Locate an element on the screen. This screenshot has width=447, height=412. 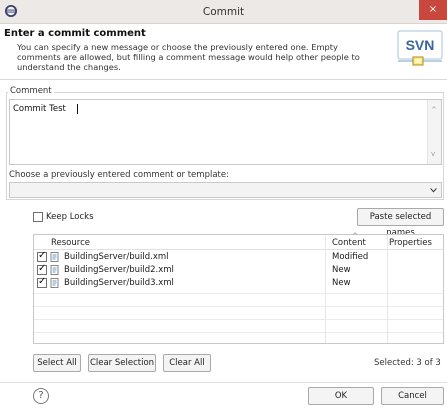
footer-divider is located at coordinates (223, 382).